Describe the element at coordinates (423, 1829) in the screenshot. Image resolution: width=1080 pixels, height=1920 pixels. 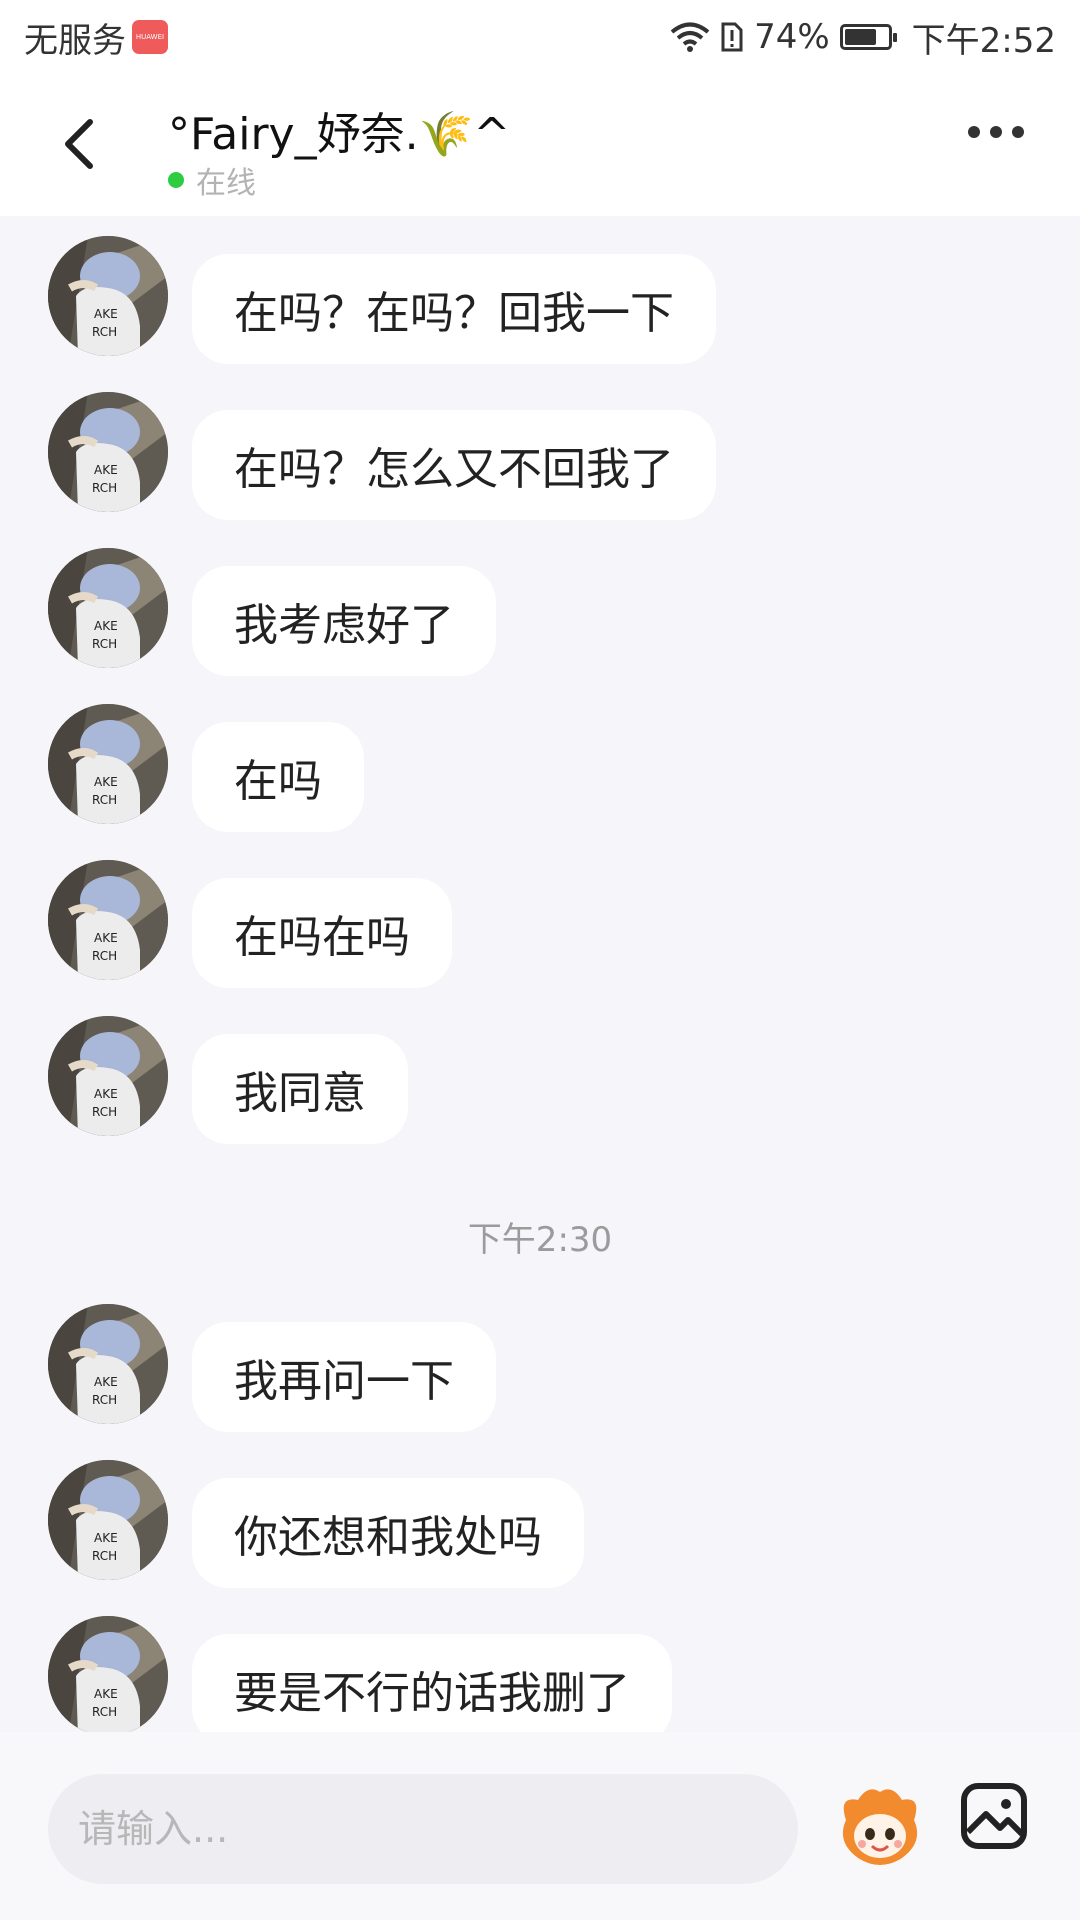
I see `message-input` at that location.